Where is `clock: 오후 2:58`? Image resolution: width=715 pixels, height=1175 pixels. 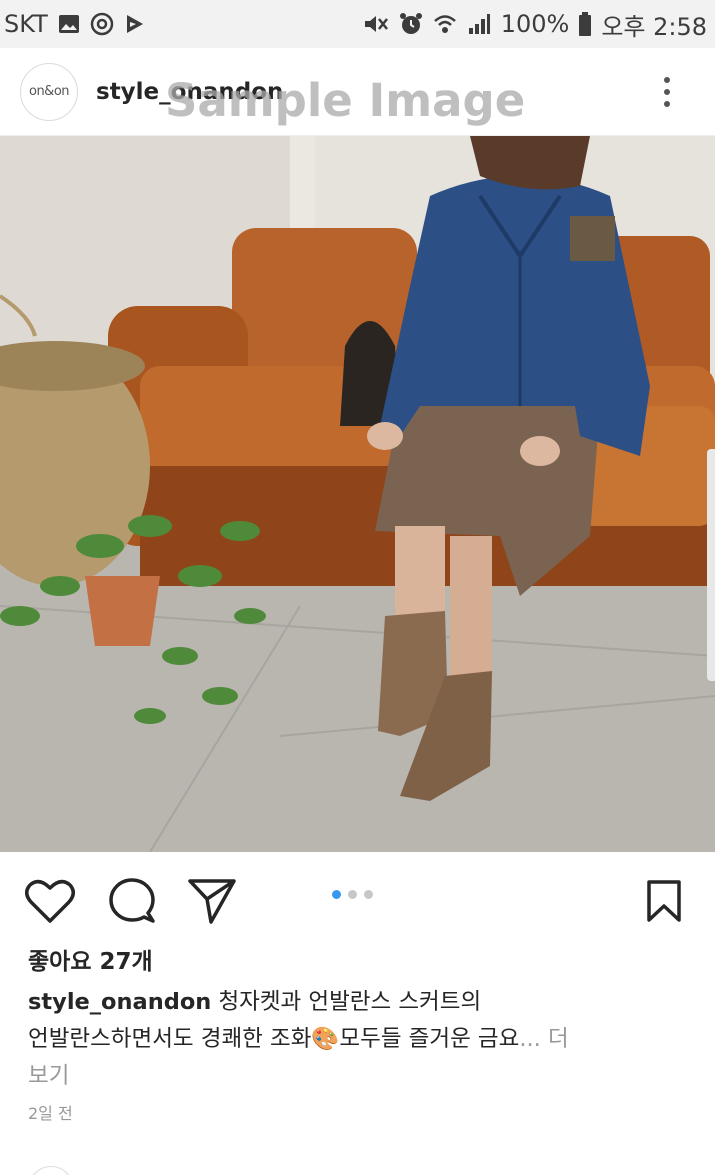
clock: 오후 2:58 is located at coordinates (654, 26).